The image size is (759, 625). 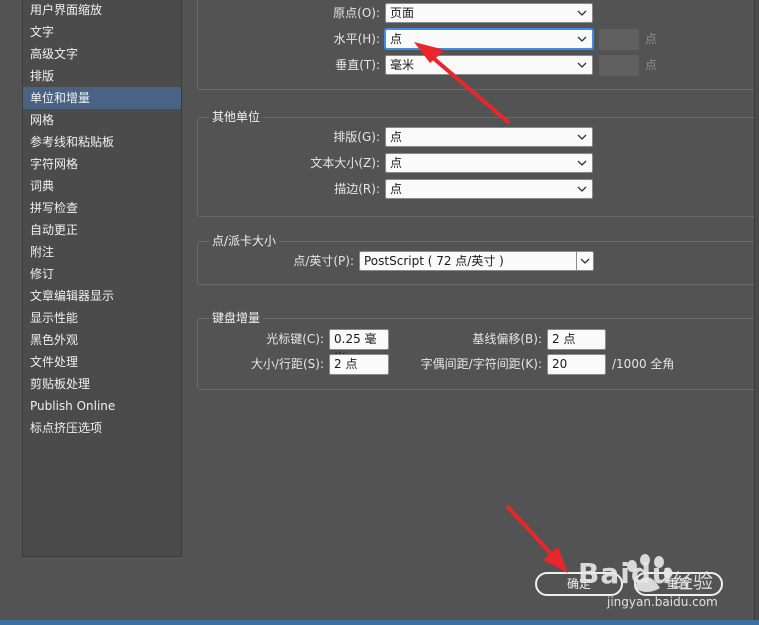 I want to click on point-pica-title: 点/派卡大小, so click(x=244, y=241).